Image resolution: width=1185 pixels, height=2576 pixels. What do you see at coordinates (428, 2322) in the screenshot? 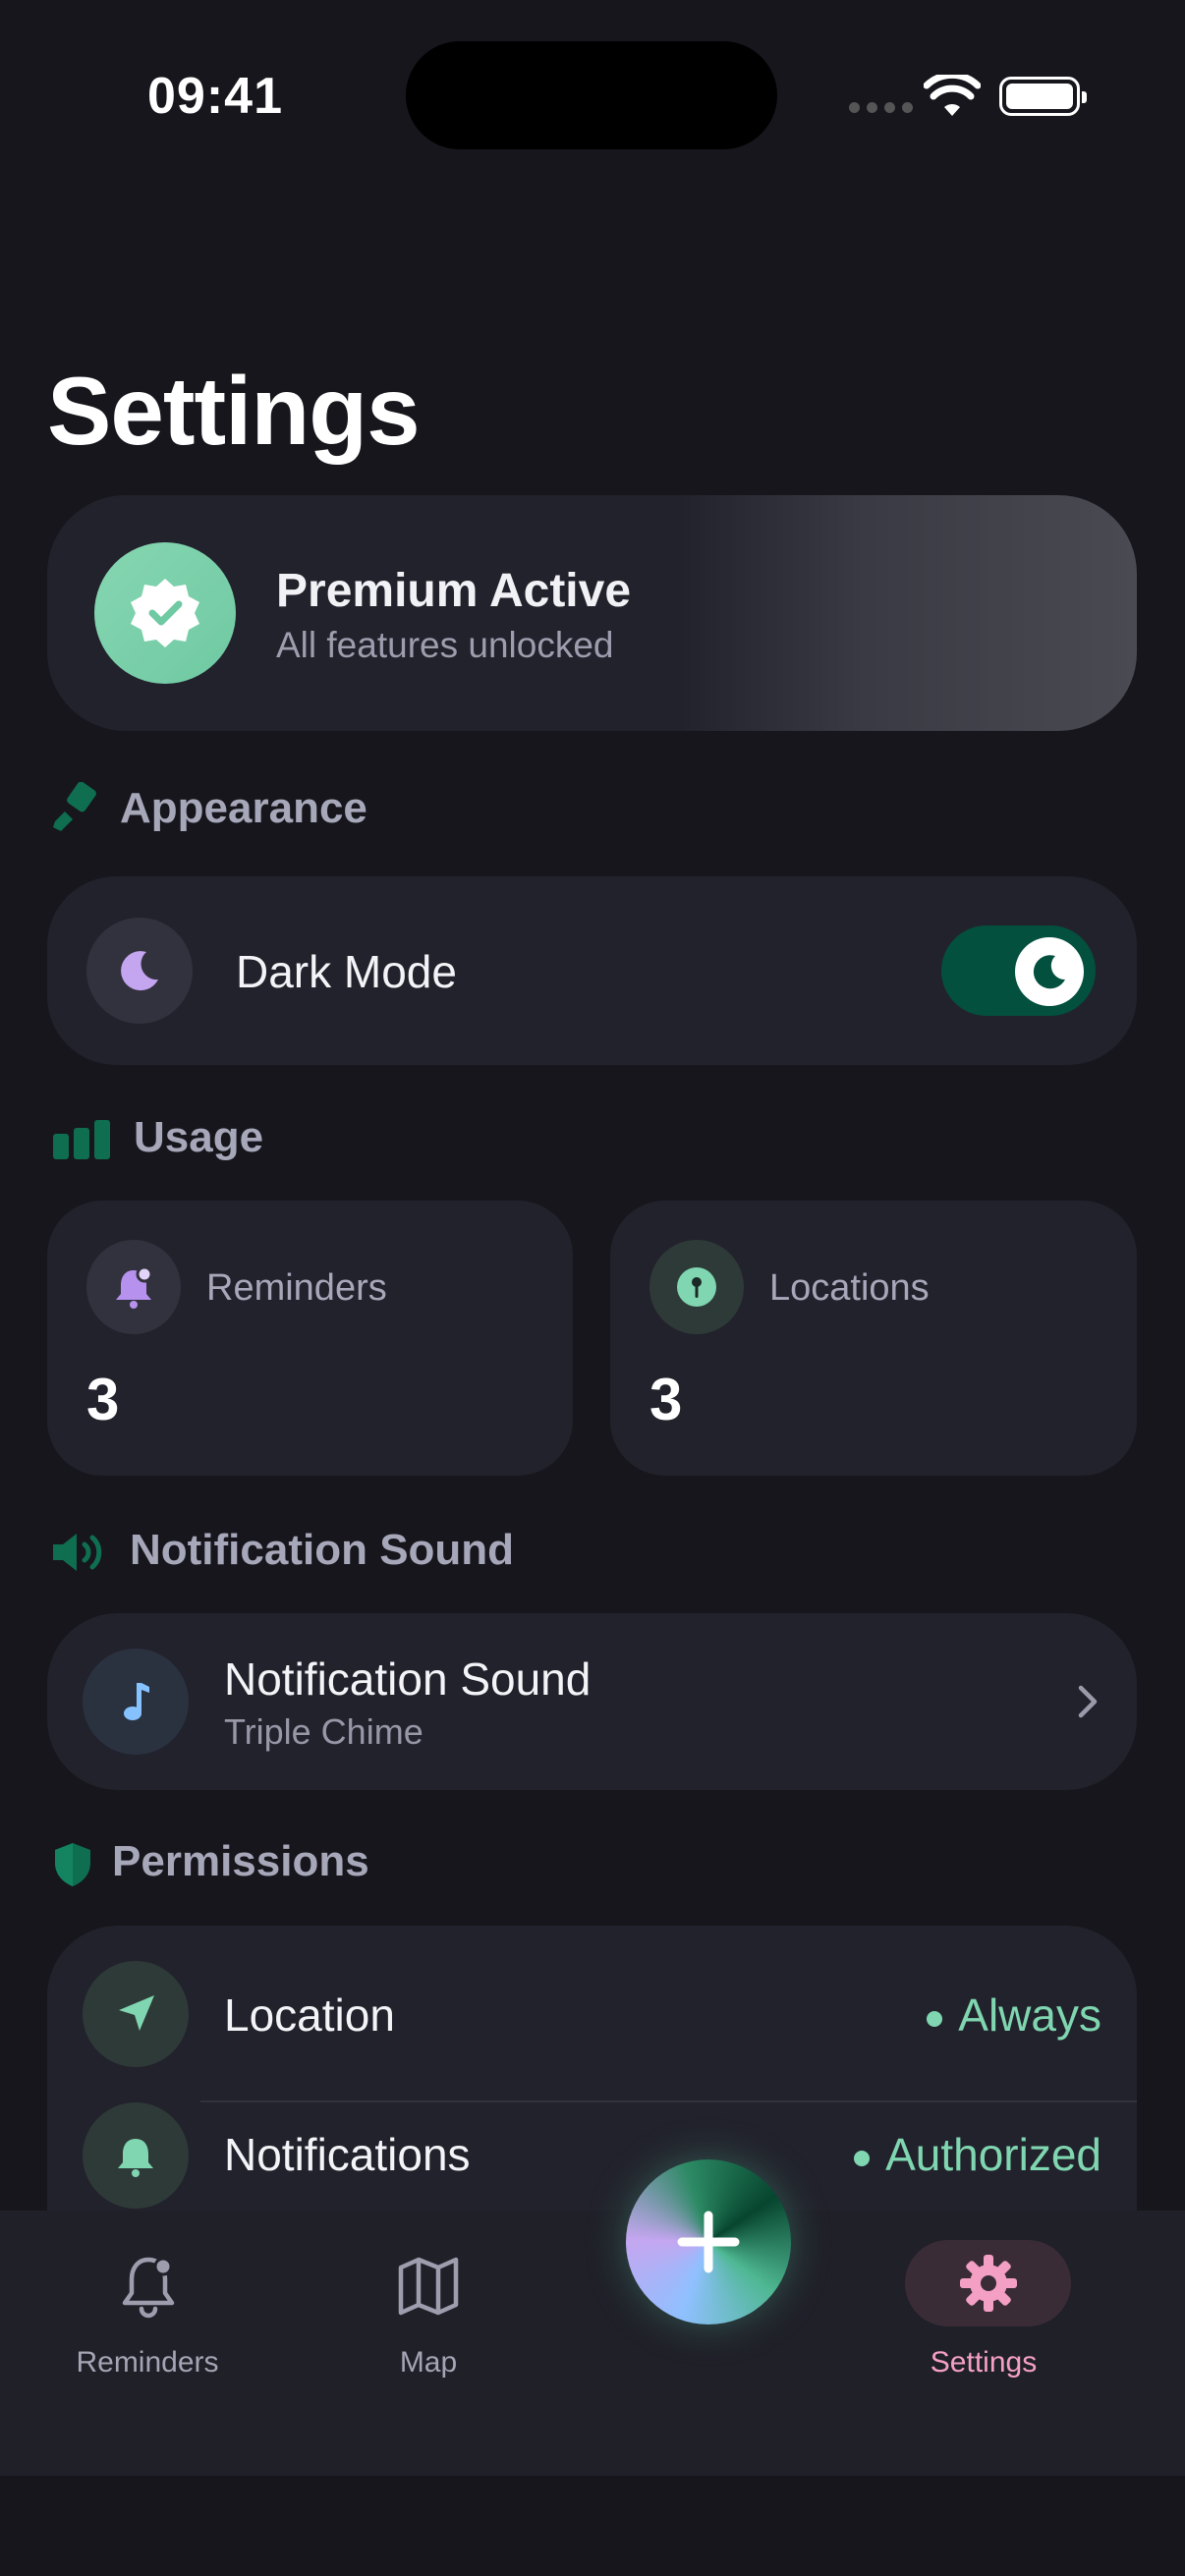
I see `tab-map: Map` at bounding box center [428, 2322].